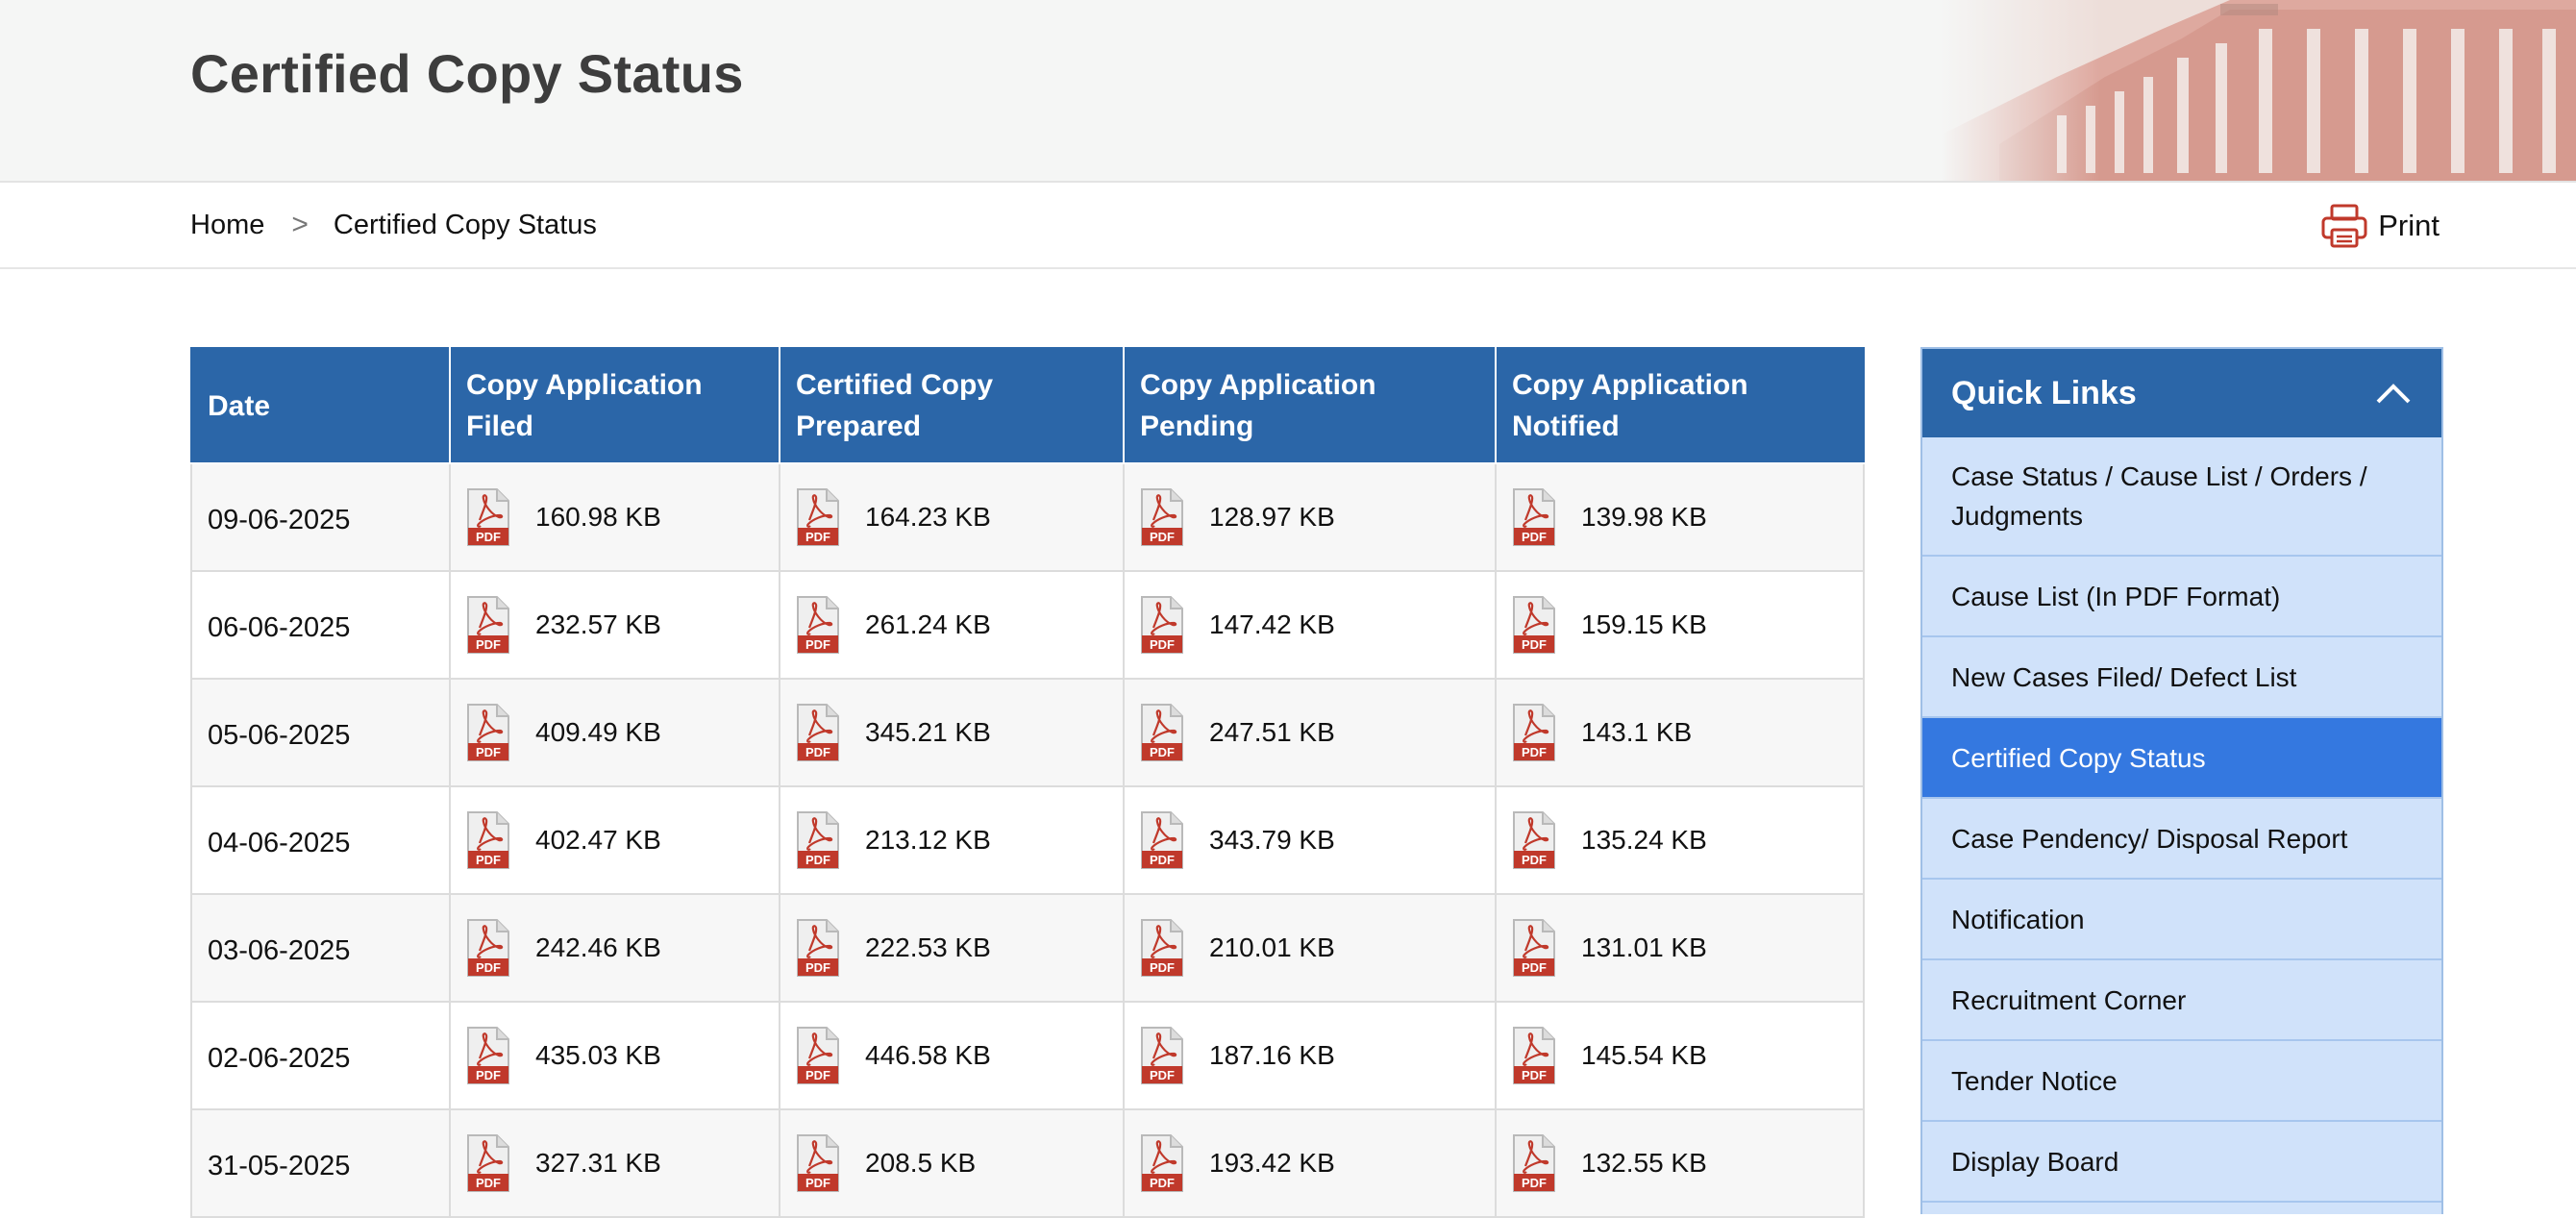 This screenshot has width=2576, height=1218. I want to click on pdf-download-link: PDF 435.03 KB, so click(615, 1055).